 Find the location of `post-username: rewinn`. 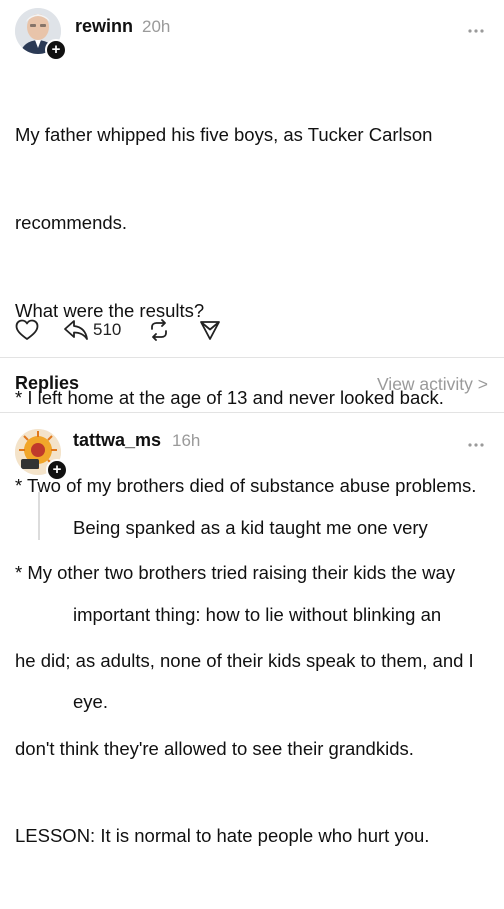

post-username: rewinn is located at coordinates (104, 26).